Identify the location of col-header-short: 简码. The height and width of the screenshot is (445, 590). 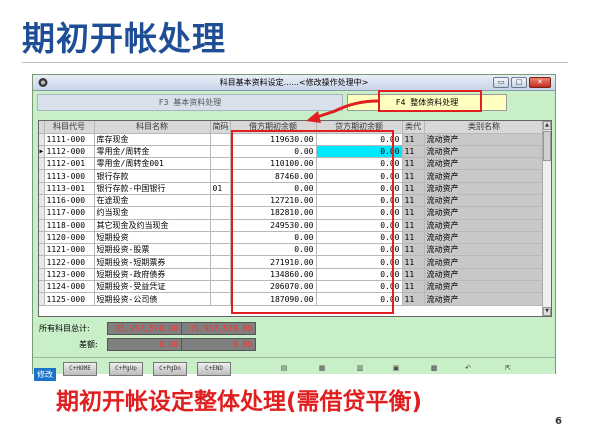
(220, 127).